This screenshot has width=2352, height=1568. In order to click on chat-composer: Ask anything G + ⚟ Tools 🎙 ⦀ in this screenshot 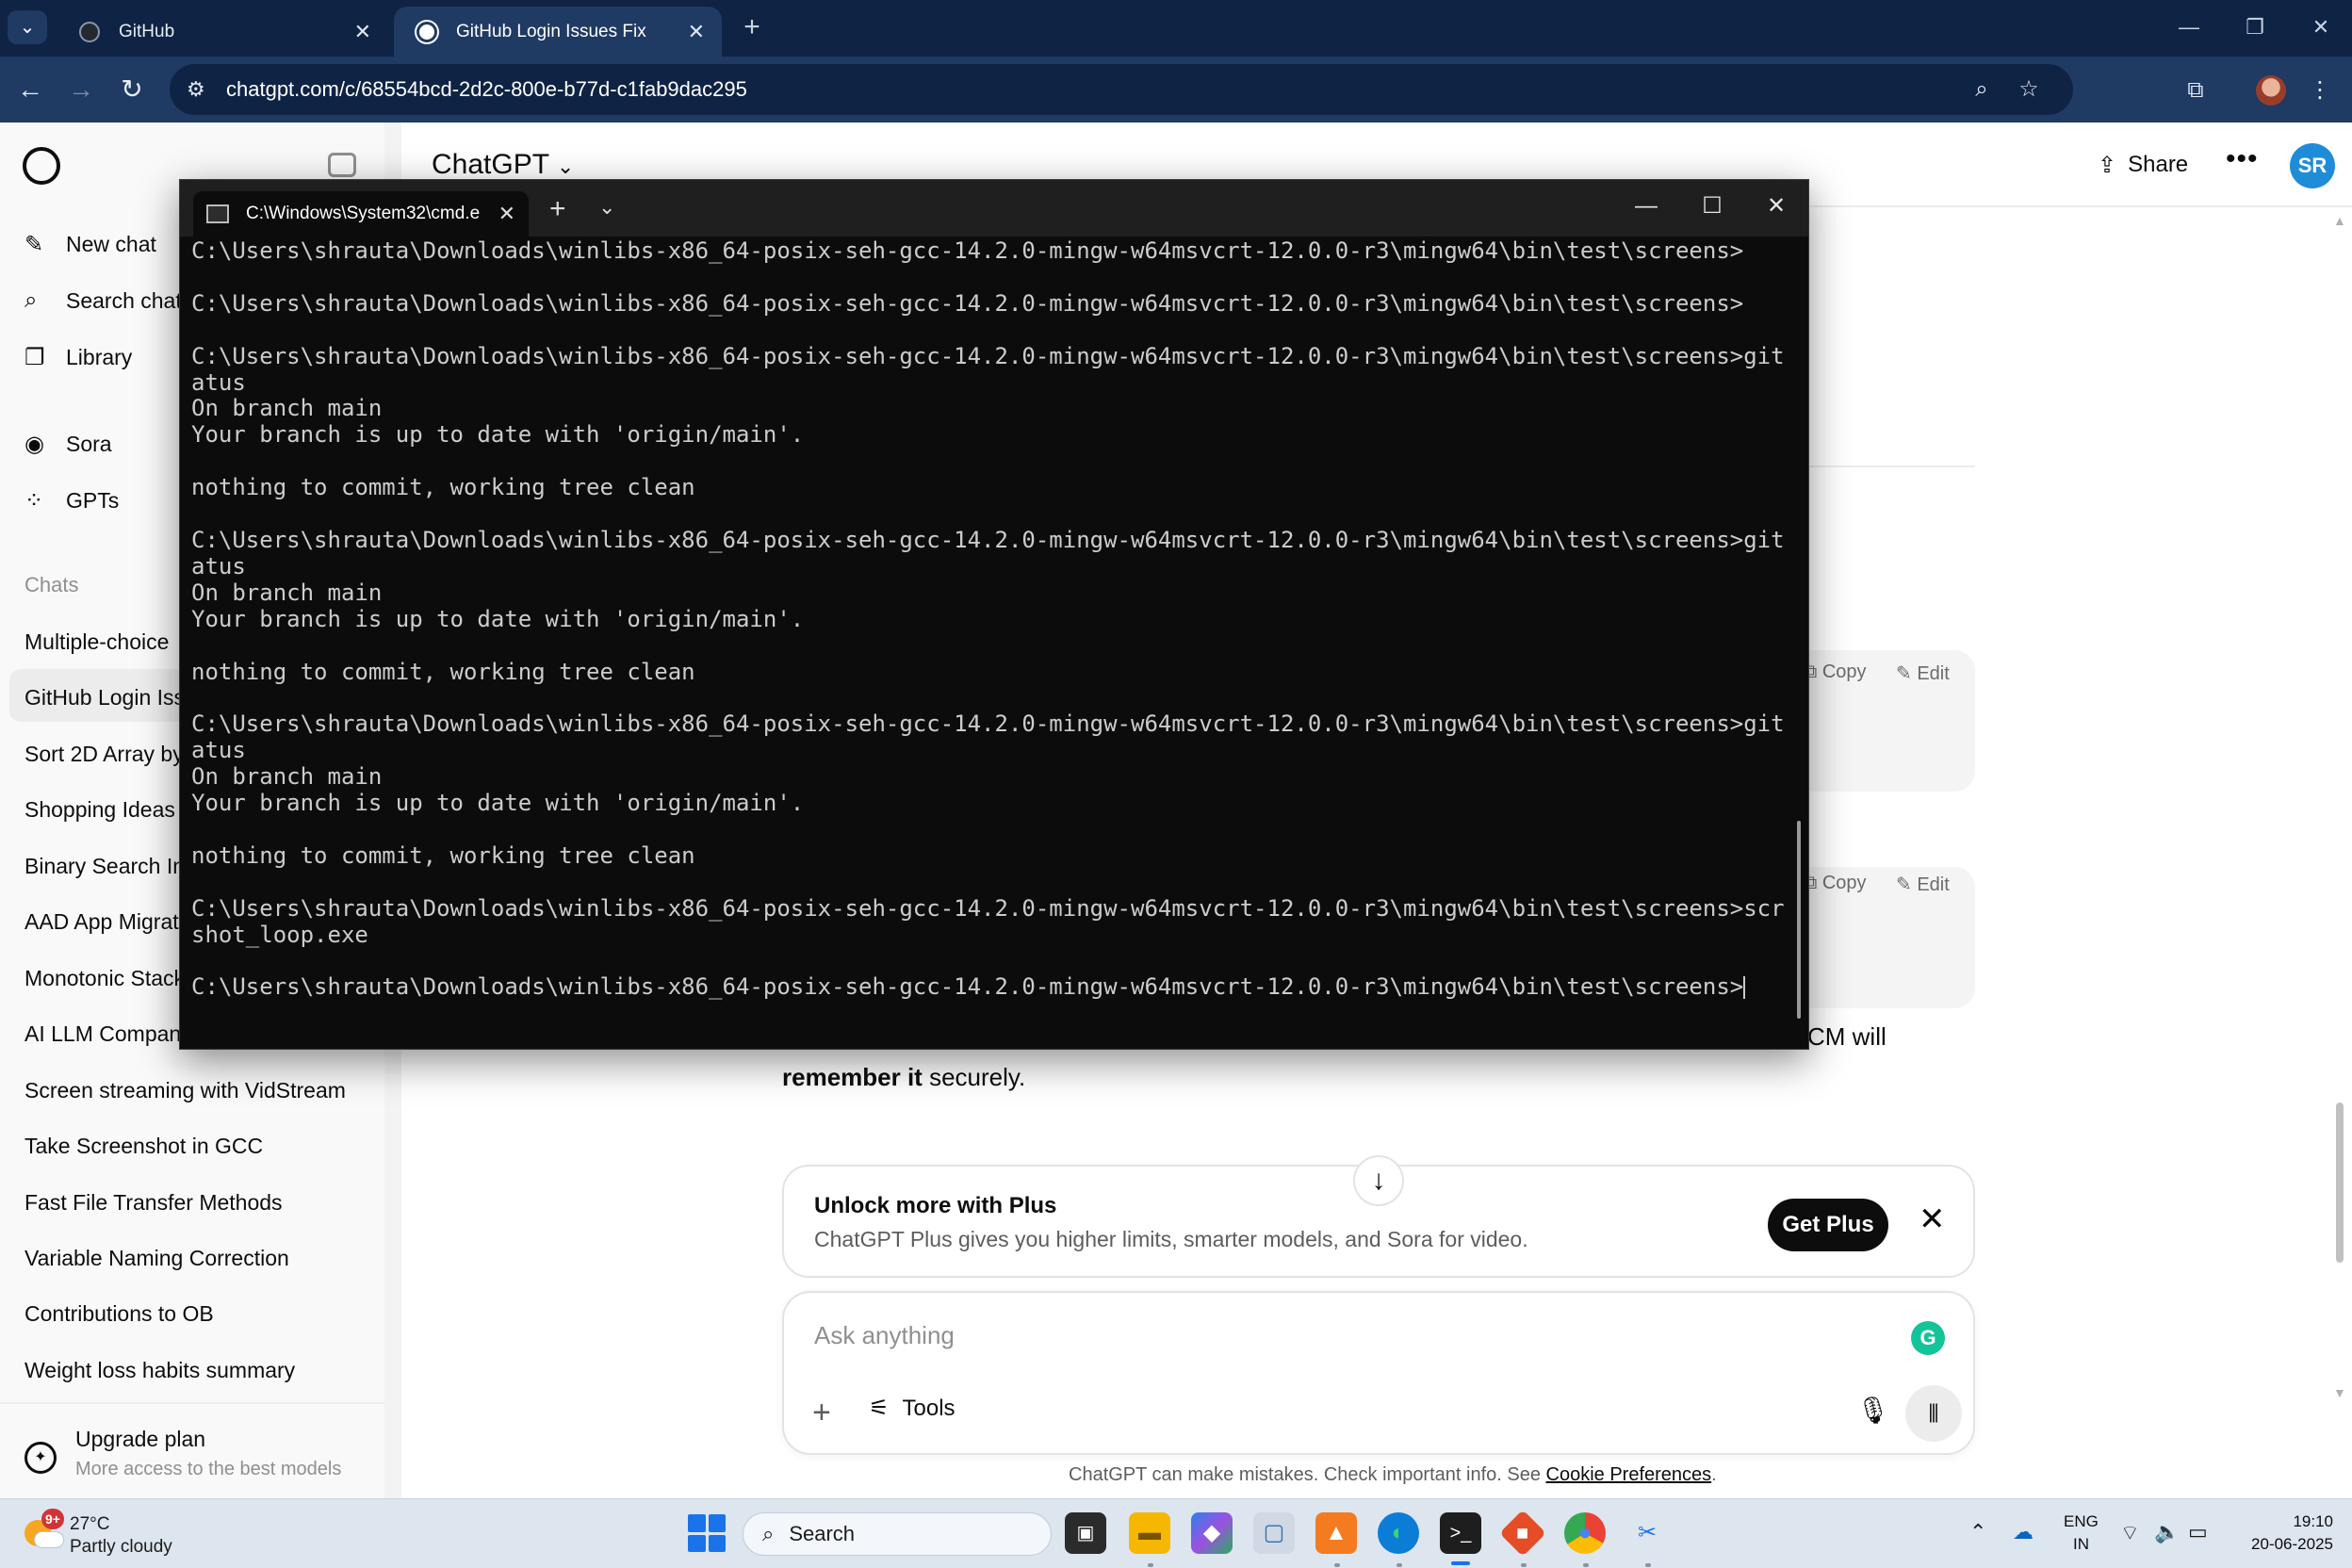, I will do `click(1378, 1373)`.